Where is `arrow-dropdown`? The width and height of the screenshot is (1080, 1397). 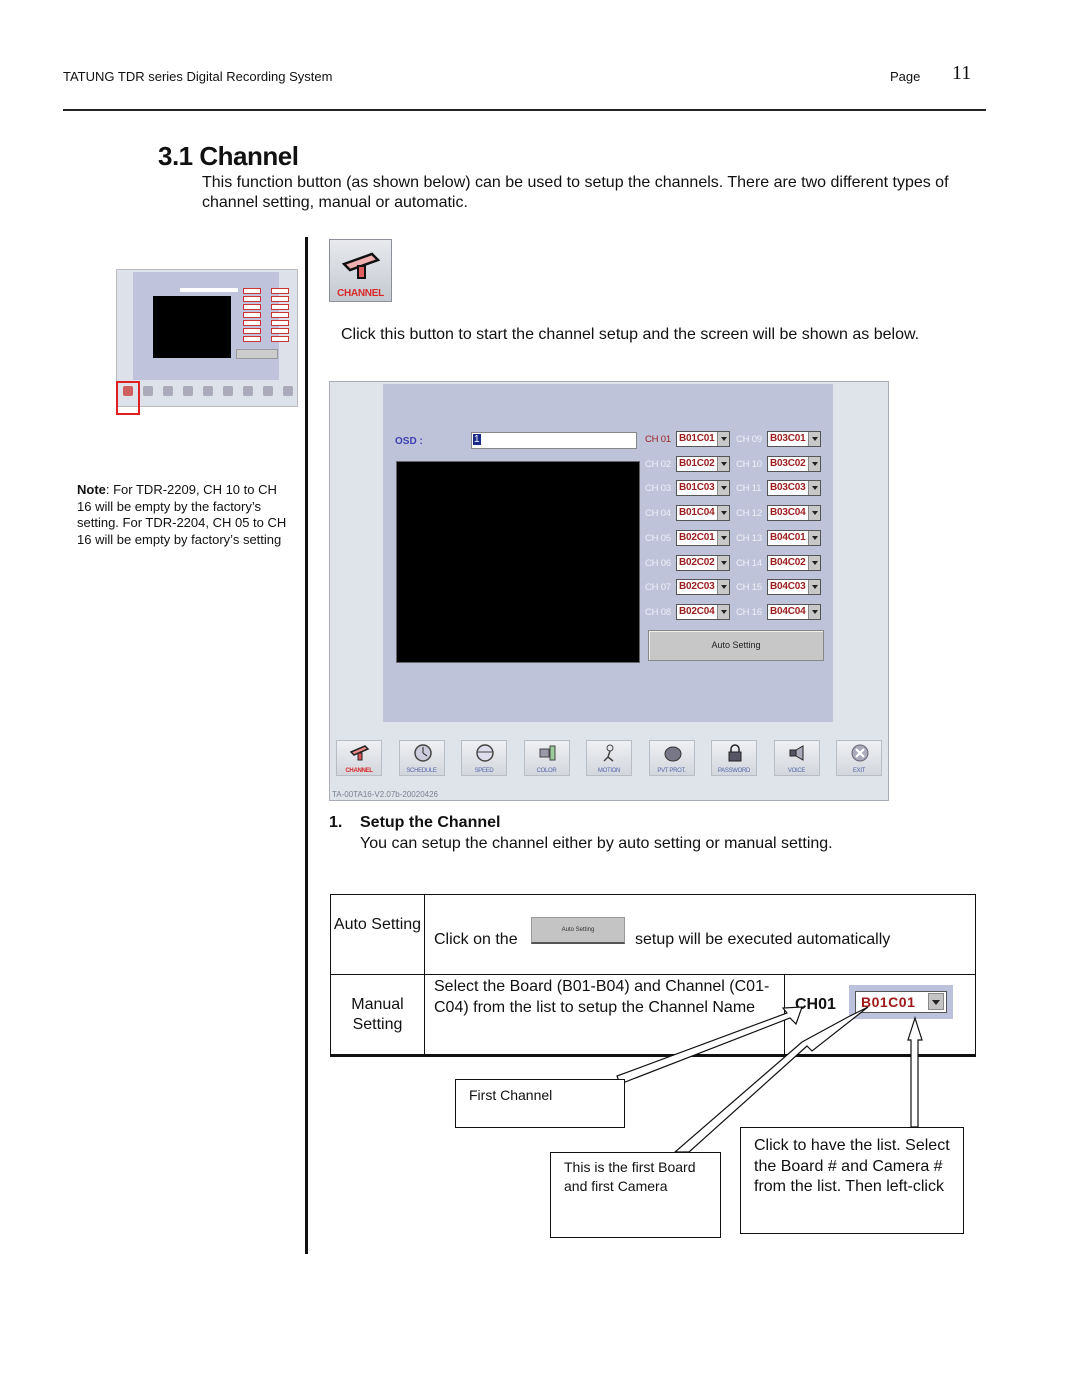
arrow-dropdown is located at coordinates (915, 1072).